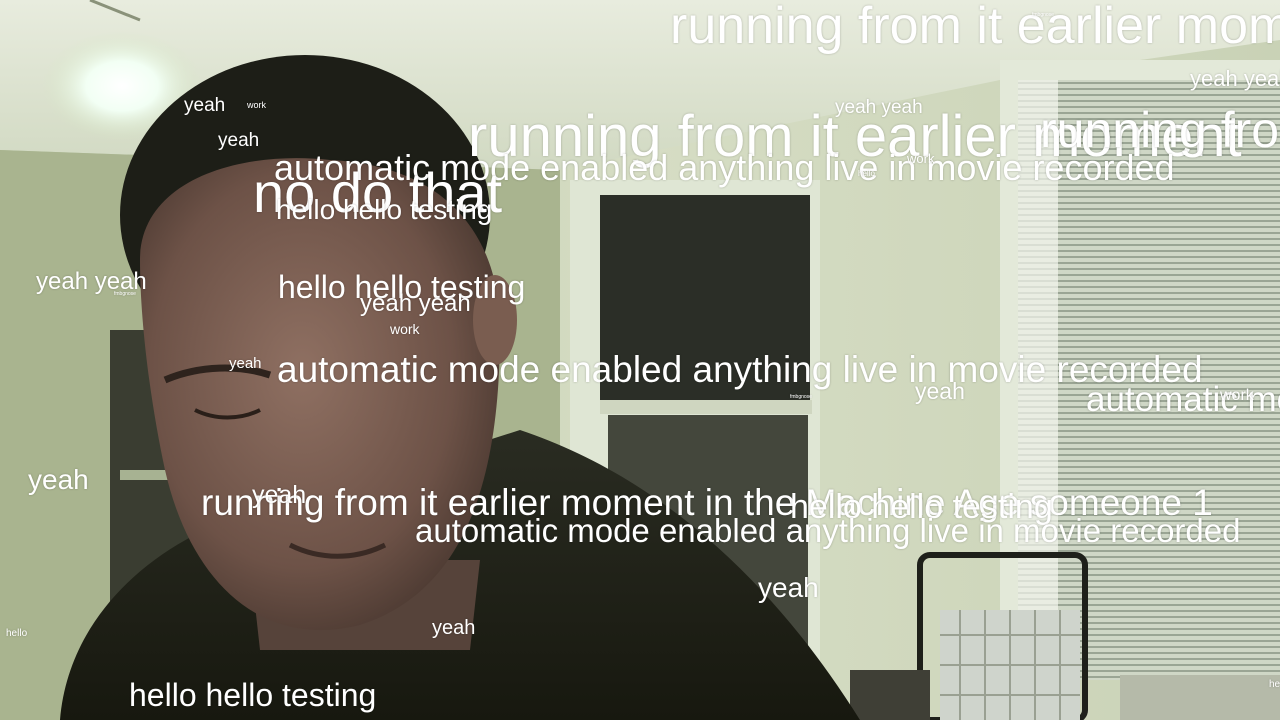 The image size is (1280, 720). I want to click on caption: he, so click(1274, 684).